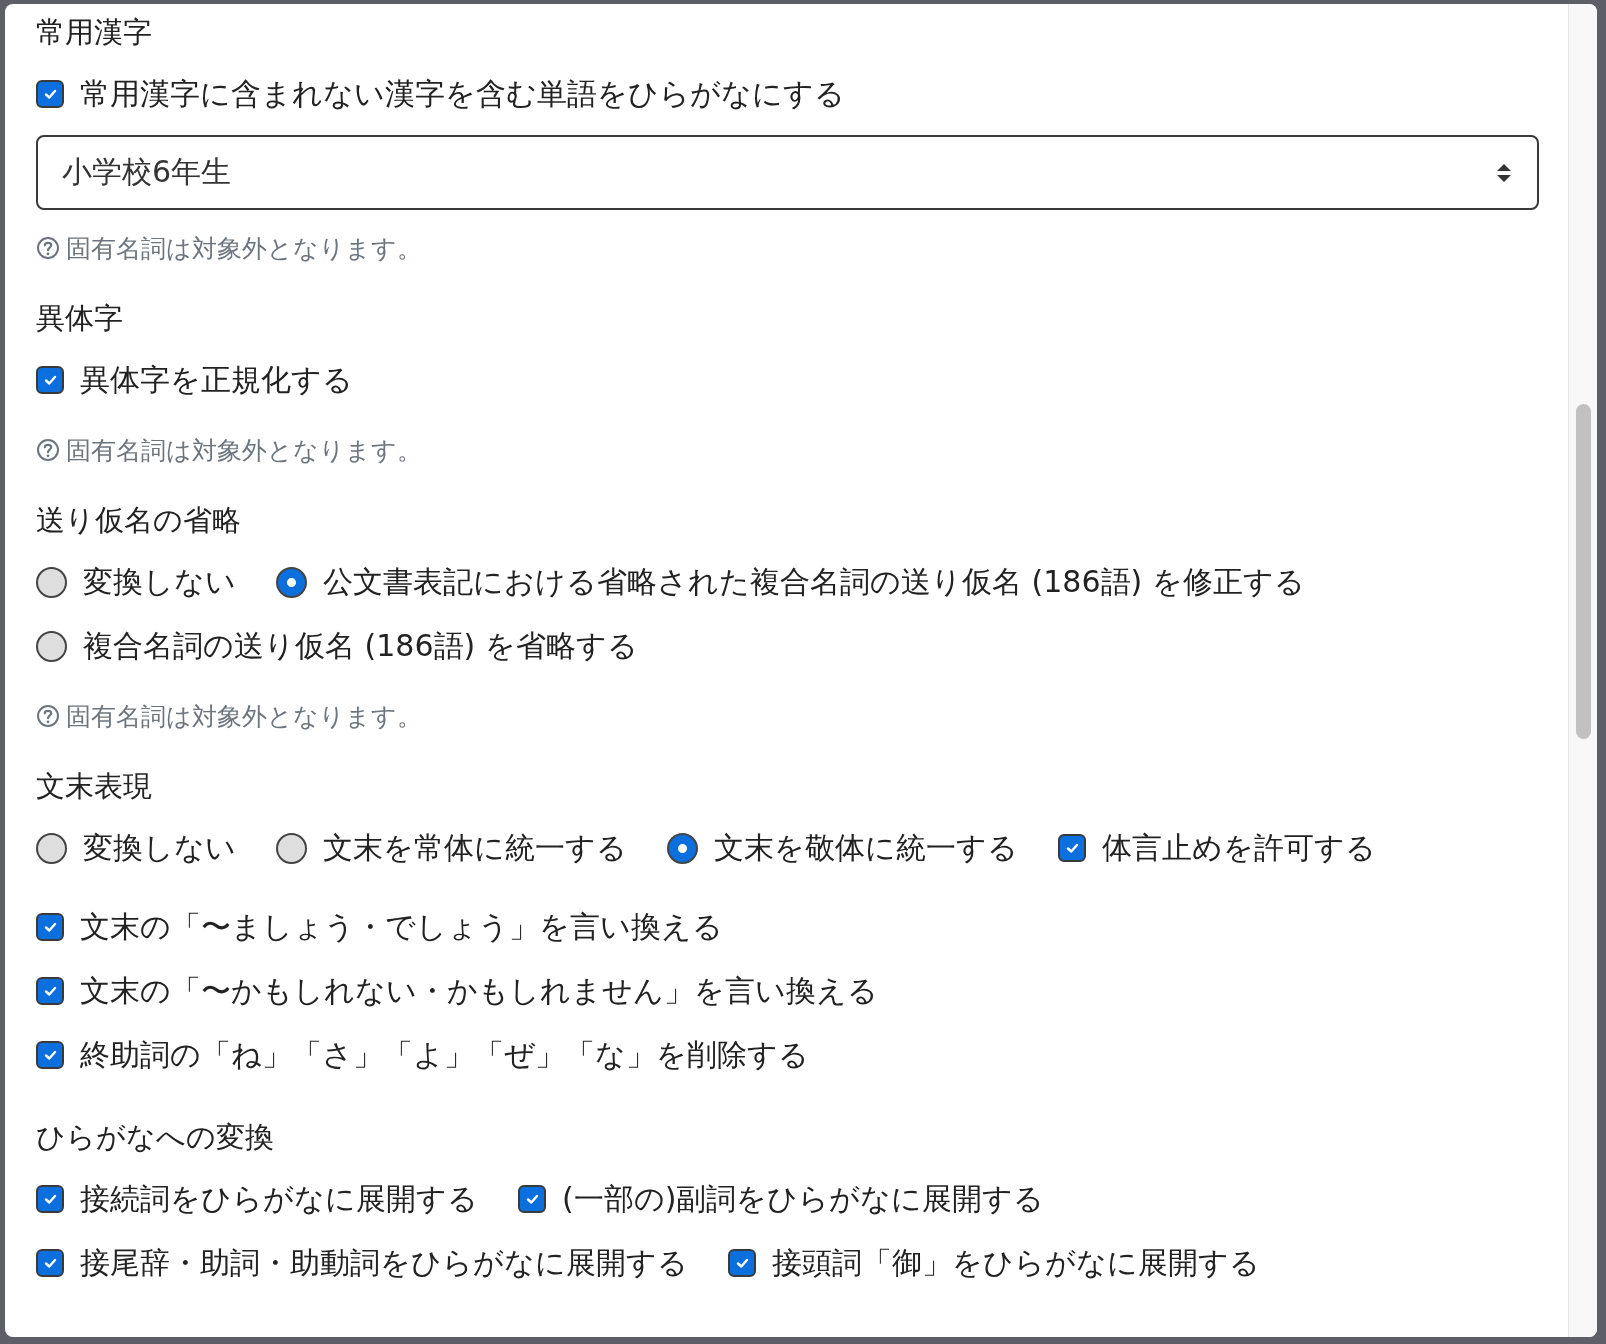 The width and height of the screenshot is (1606, 1344). I want to click on option-label: (一部の)副詞をひらがなに展開する, so click(803, 1199).